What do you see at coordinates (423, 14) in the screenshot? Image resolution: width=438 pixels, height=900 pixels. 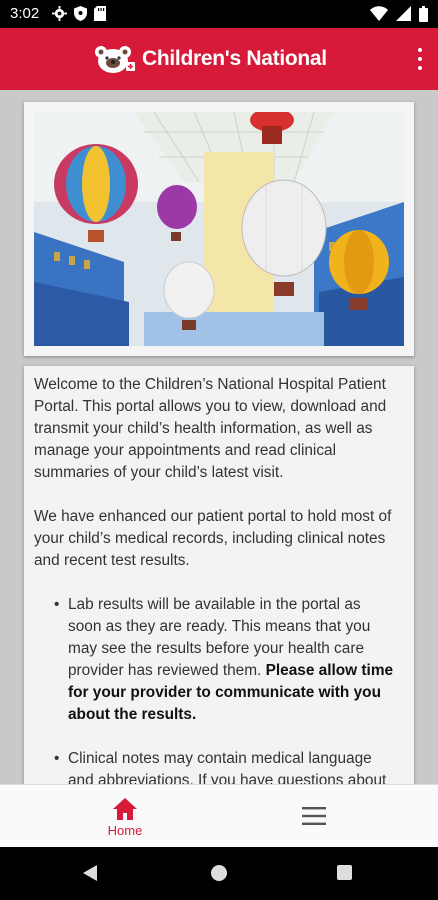 I see `battery-icon` at bounding box center [423, 14].